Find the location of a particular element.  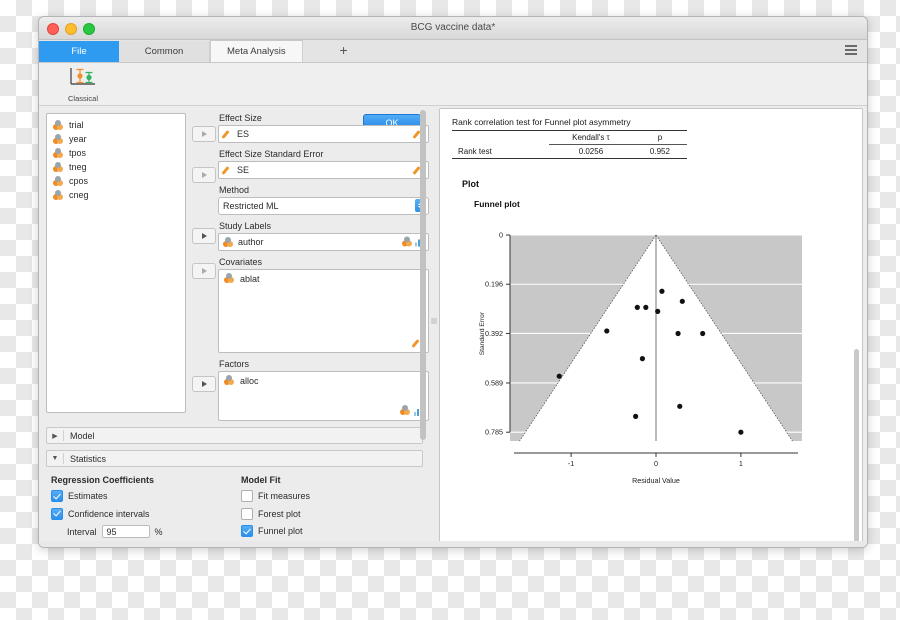

assign-arrow-column is located at coordinates (205, 267).